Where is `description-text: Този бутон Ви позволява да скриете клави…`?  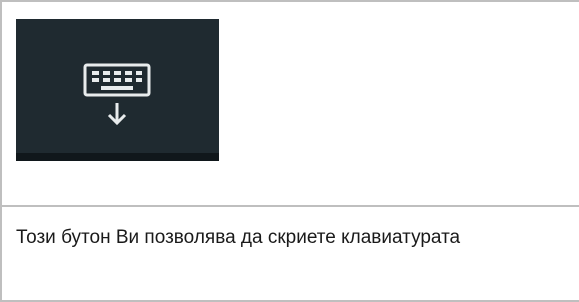
description-text: Този бутон Ви позволява да скриете клави… is located at coordinates (238, 237).